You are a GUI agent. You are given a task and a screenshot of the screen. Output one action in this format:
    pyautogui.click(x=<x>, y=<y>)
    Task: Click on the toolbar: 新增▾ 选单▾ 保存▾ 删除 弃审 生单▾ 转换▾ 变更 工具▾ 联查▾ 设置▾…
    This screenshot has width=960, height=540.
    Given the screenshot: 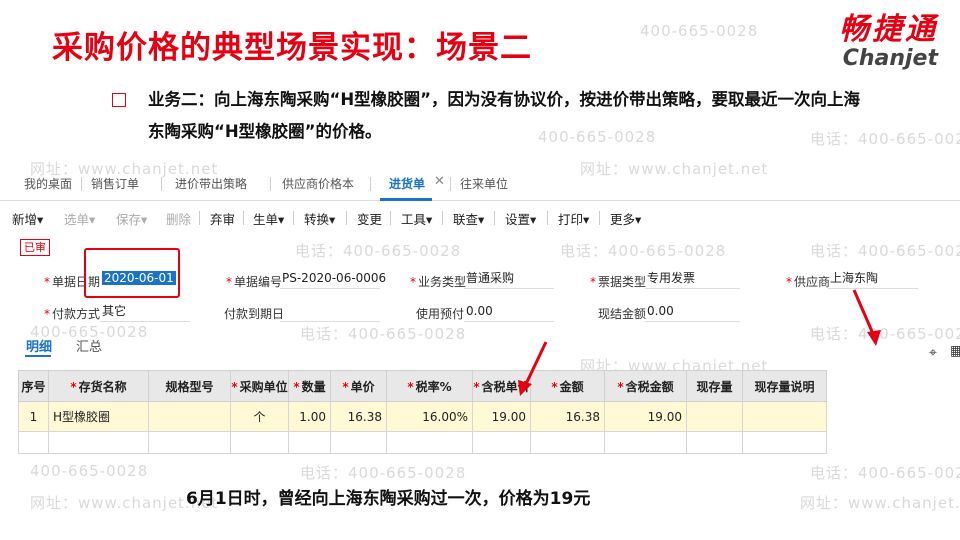 What is the action you would take?
    pyautogui.click(x=480, y=217)
    